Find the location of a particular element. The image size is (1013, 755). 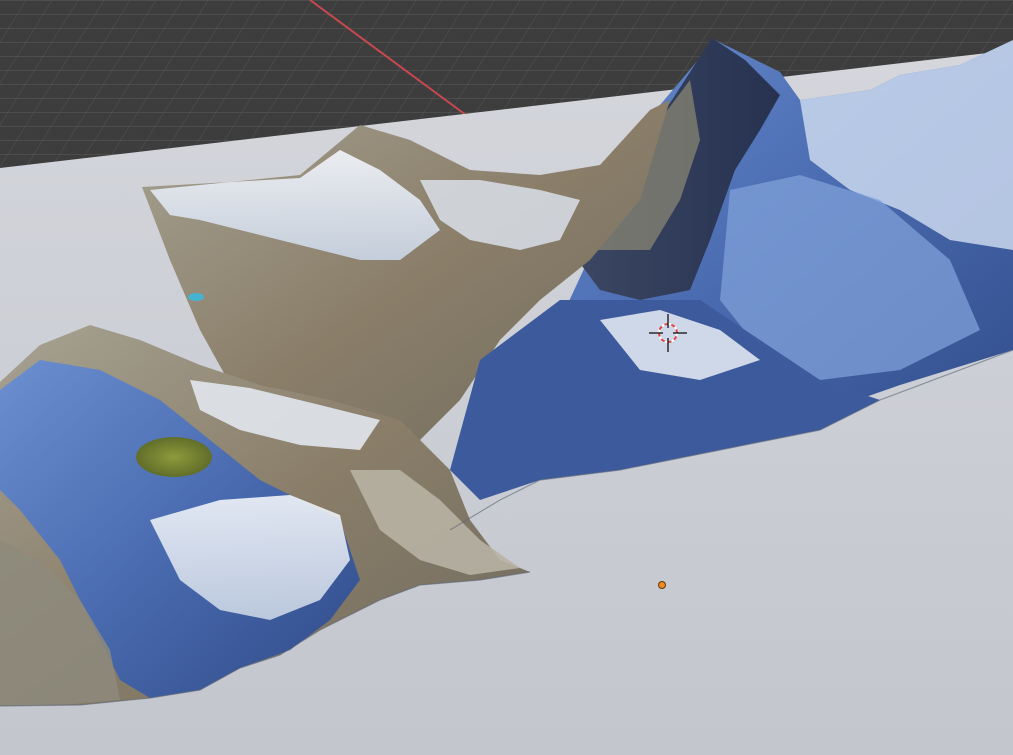

small-pond is located at coordinates (196, 297).